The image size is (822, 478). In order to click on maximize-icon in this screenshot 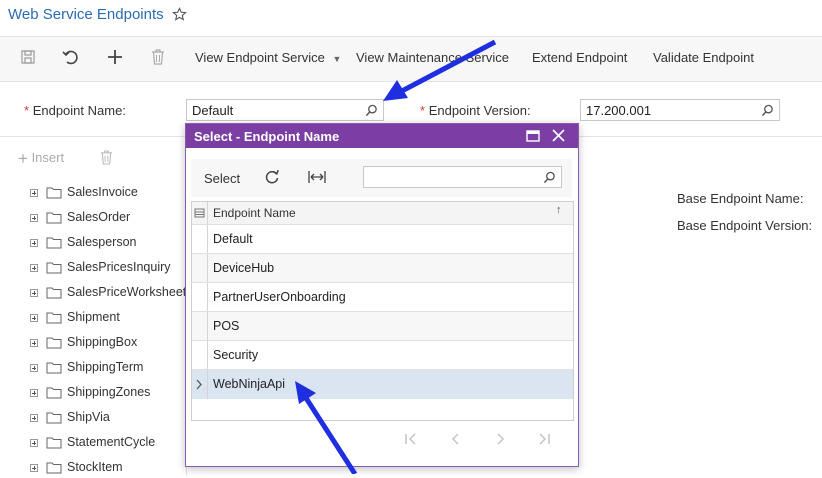, I will do `click(533, 136)`.